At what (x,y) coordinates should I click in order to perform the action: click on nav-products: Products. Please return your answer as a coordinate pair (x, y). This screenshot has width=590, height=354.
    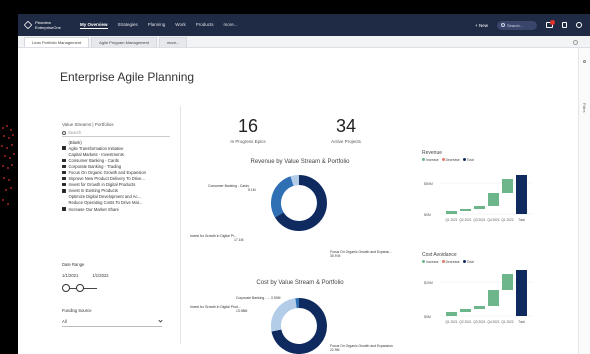
    Looking at the image, I should click on (205, 25).